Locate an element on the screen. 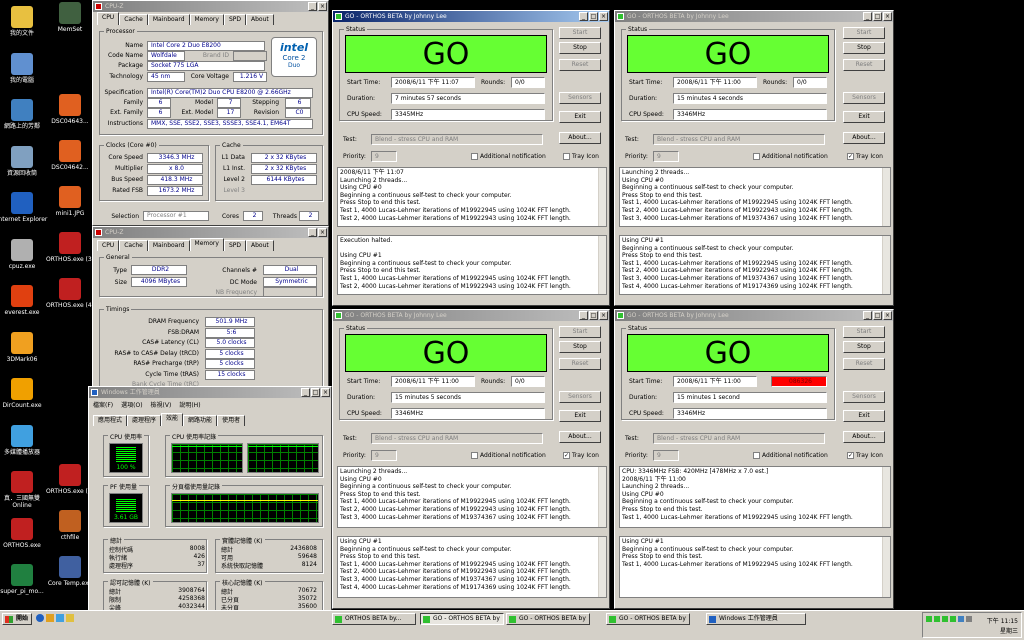 The height and width of the screenshot is (640, 1024). cpuz-cpu-titlebar: CPU-Z _ × is located at coordinates (210, 6).